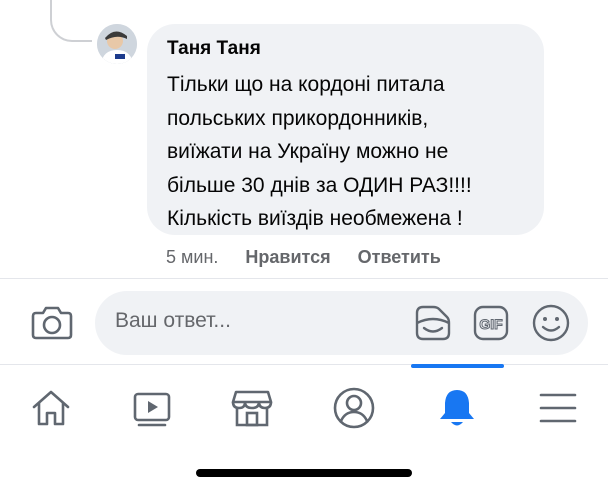 This screenshot has height=491, width=608. I want to click on active-tab-indicator, so click(457, 366).